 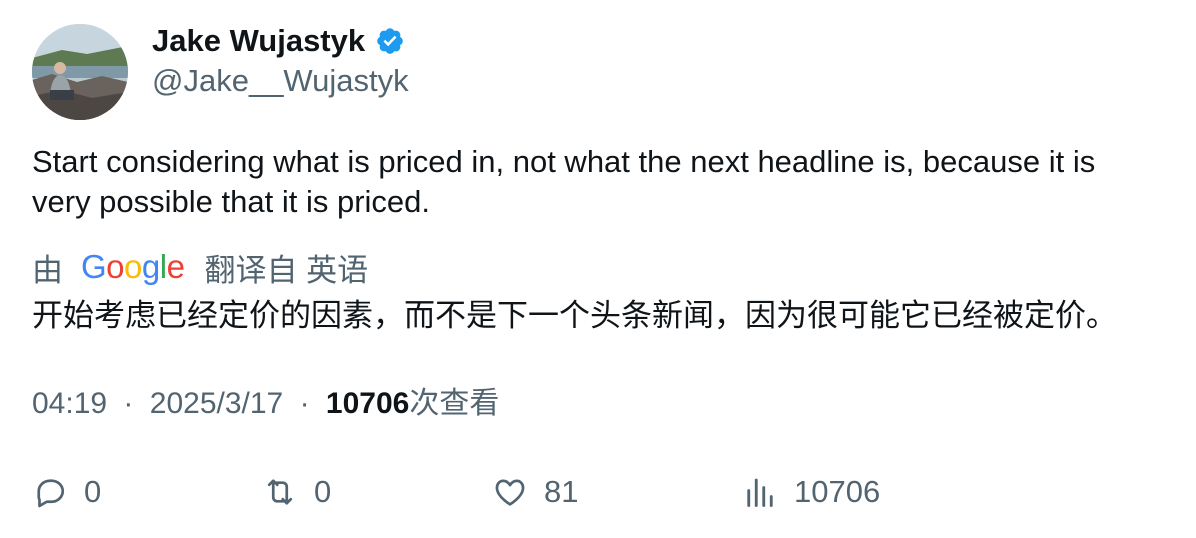 What do you see at coordinates (47, 270) in the screenshot?
I see `translated-by-label: 由` at bounding box center [47, 270].